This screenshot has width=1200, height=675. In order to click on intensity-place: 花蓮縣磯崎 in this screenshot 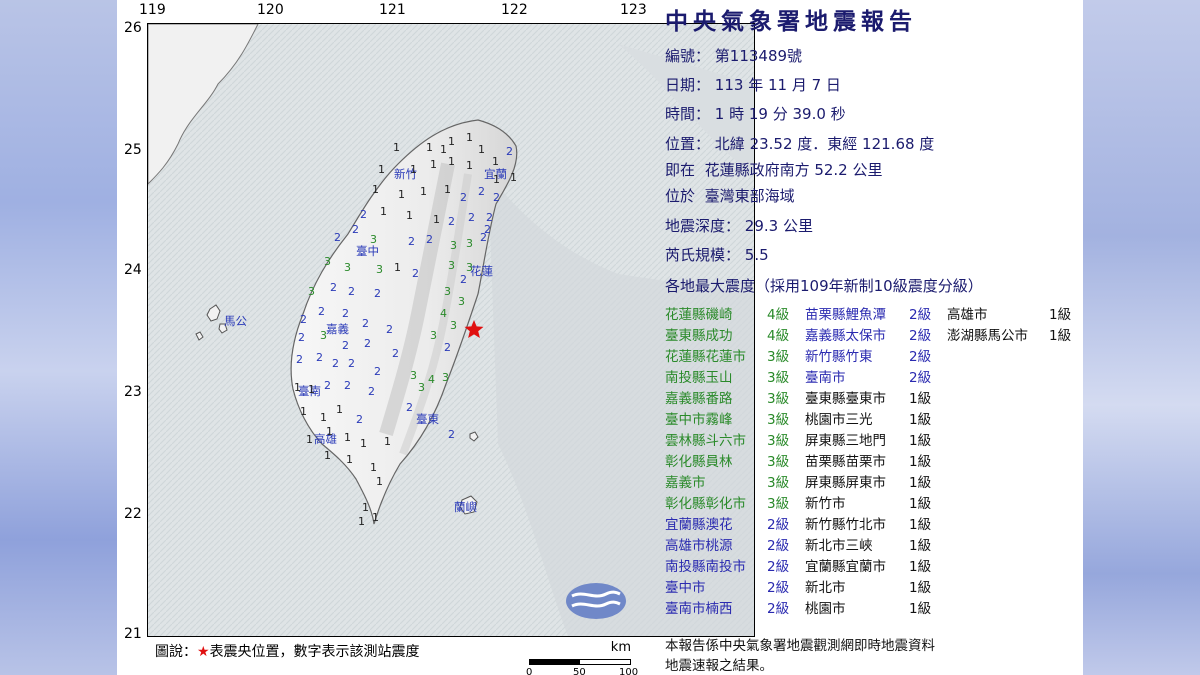, I will do `click(699, 315)`.